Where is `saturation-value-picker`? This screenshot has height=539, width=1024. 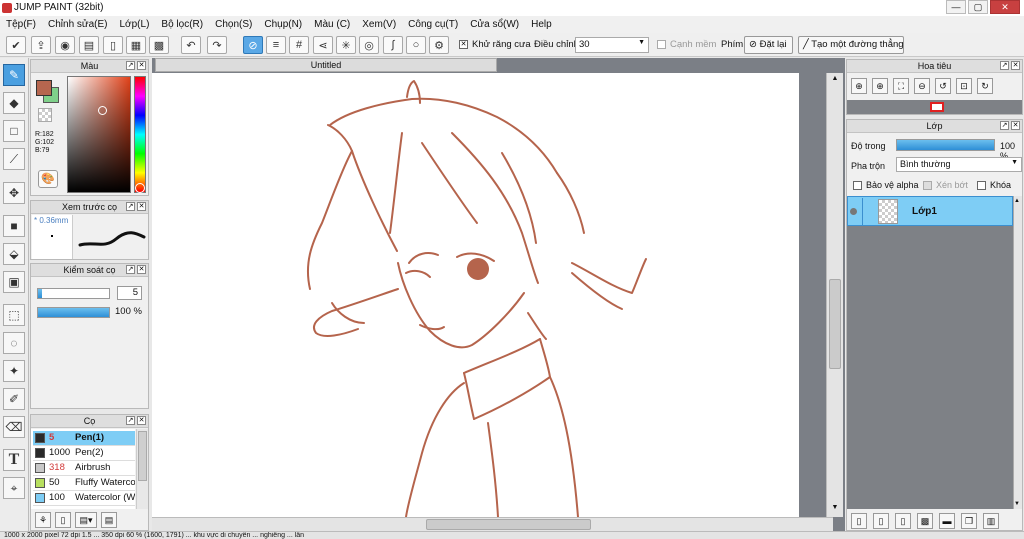 saturation-value-picker is located at coordinates (99, 134).